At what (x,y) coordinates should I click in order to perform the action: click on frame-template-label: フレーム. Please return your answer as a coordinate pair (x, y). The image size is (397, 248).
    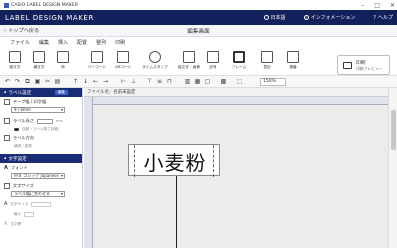
    Looking at the image, I should click on (239, 67).